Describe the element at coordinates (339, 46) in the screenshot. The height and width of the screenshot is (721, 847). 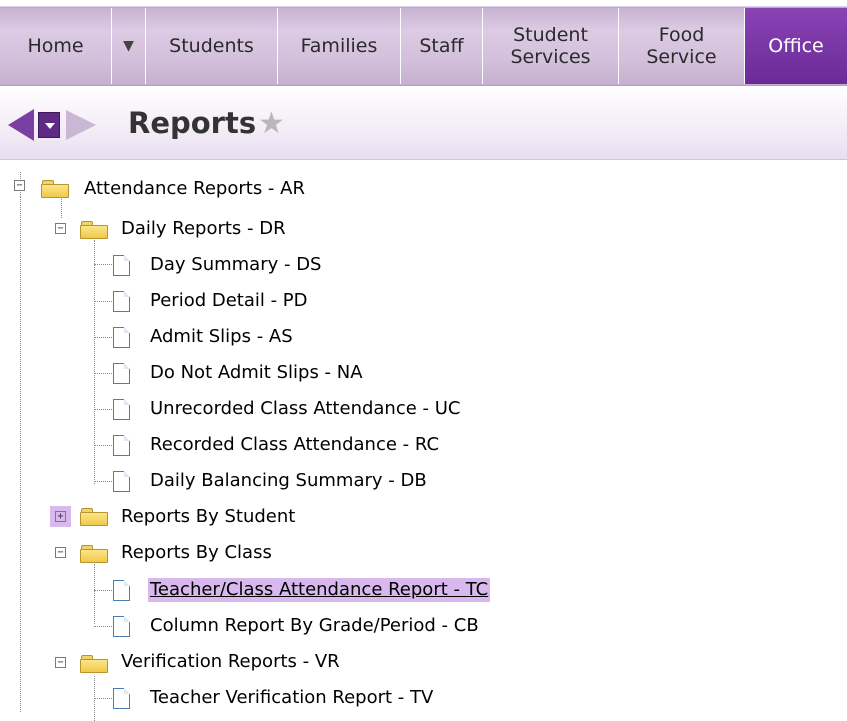
I see `tab-families: Families` at that location.